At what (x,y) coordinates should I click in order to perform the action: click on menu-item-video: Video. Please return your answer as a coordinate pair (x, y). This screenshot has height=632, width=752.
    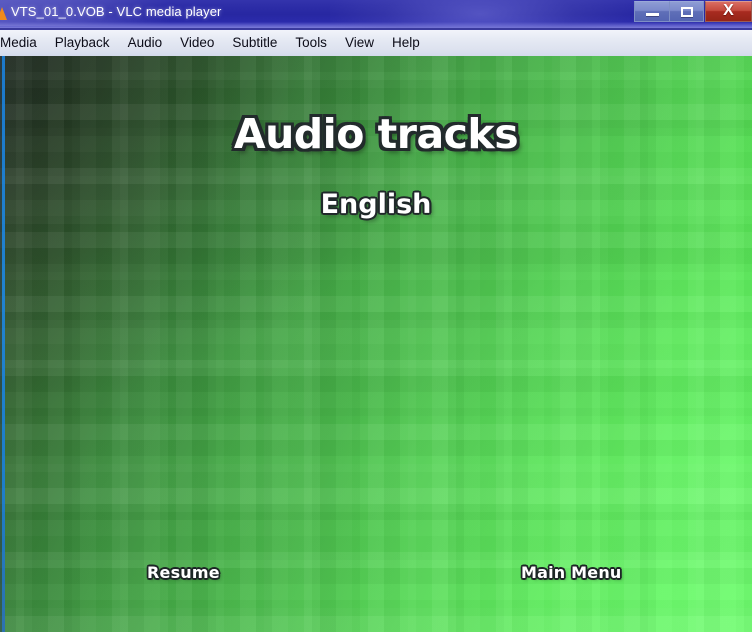
    Looking at the image, I should click on (197, 43).